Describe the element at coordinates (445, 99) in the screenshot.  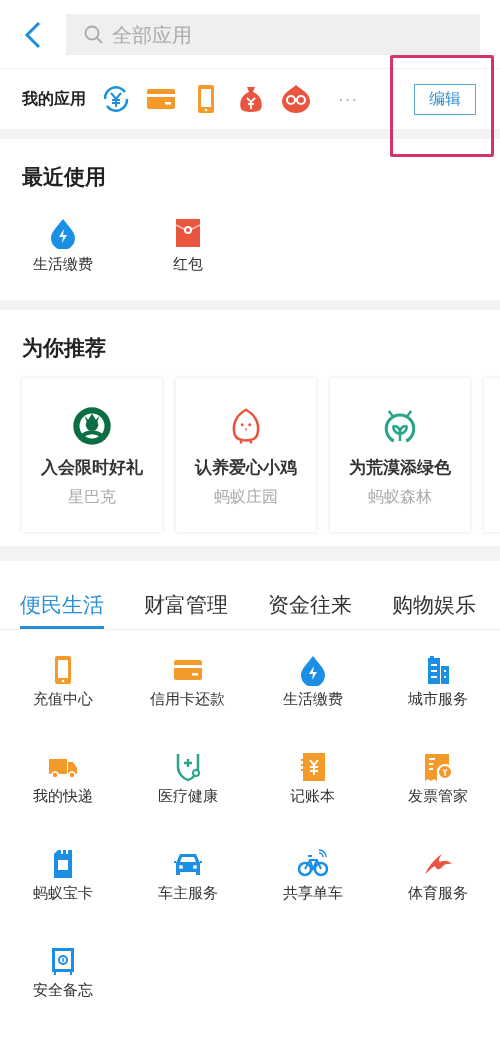
I see `edit-button: 编辑` at that location.